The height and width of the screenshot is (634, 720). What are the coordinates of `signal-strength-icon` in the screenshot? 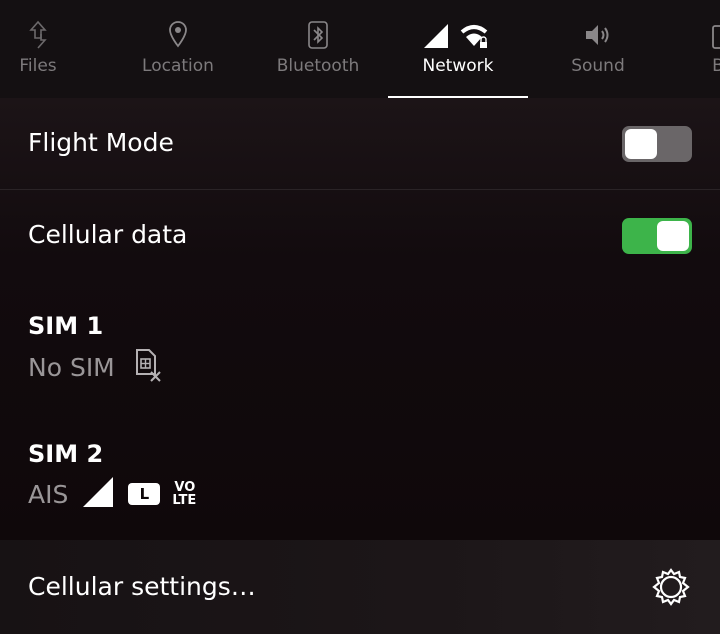 It's located at (98, 494).